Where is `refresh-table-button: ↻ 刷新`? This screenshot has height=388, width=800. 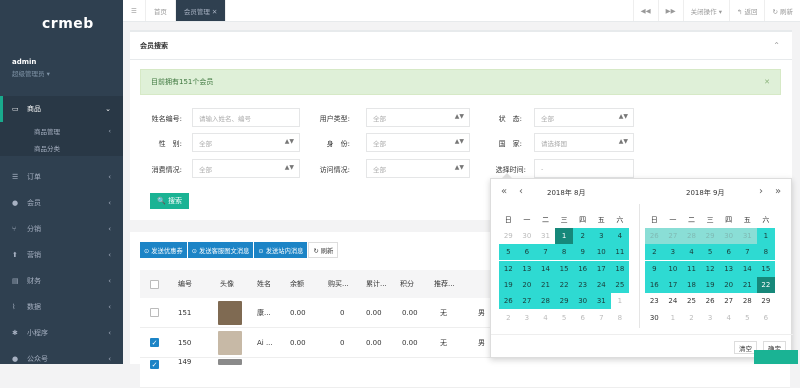
refresh-table-button: ↻ 刷新 is located at coordinates (323, 250).